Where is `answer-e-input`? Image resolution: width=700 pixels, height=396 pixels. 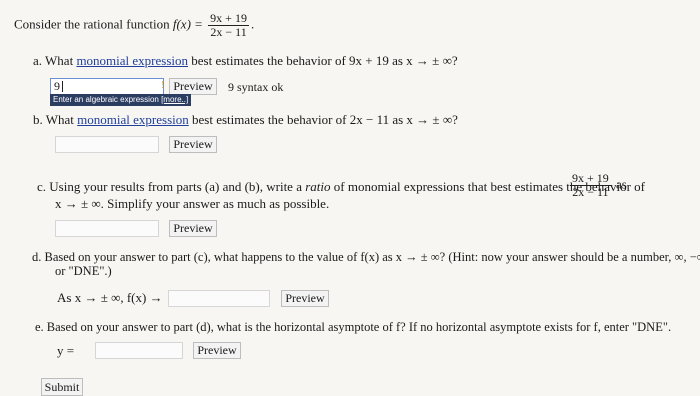
answer-e-input is located at coordinates (139, 350).